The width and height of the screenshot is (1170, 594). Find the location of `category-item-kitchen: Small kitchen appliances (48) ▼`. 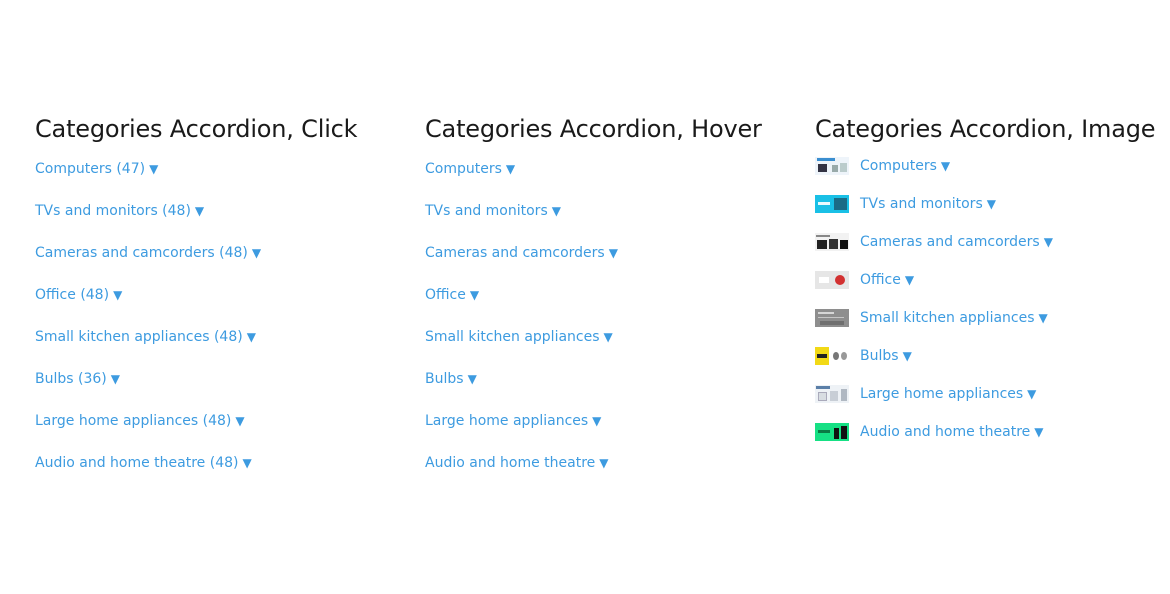

category-item-kitchen: Small kitchen appliances (48) ▼ is located at coordinates (220, 347).